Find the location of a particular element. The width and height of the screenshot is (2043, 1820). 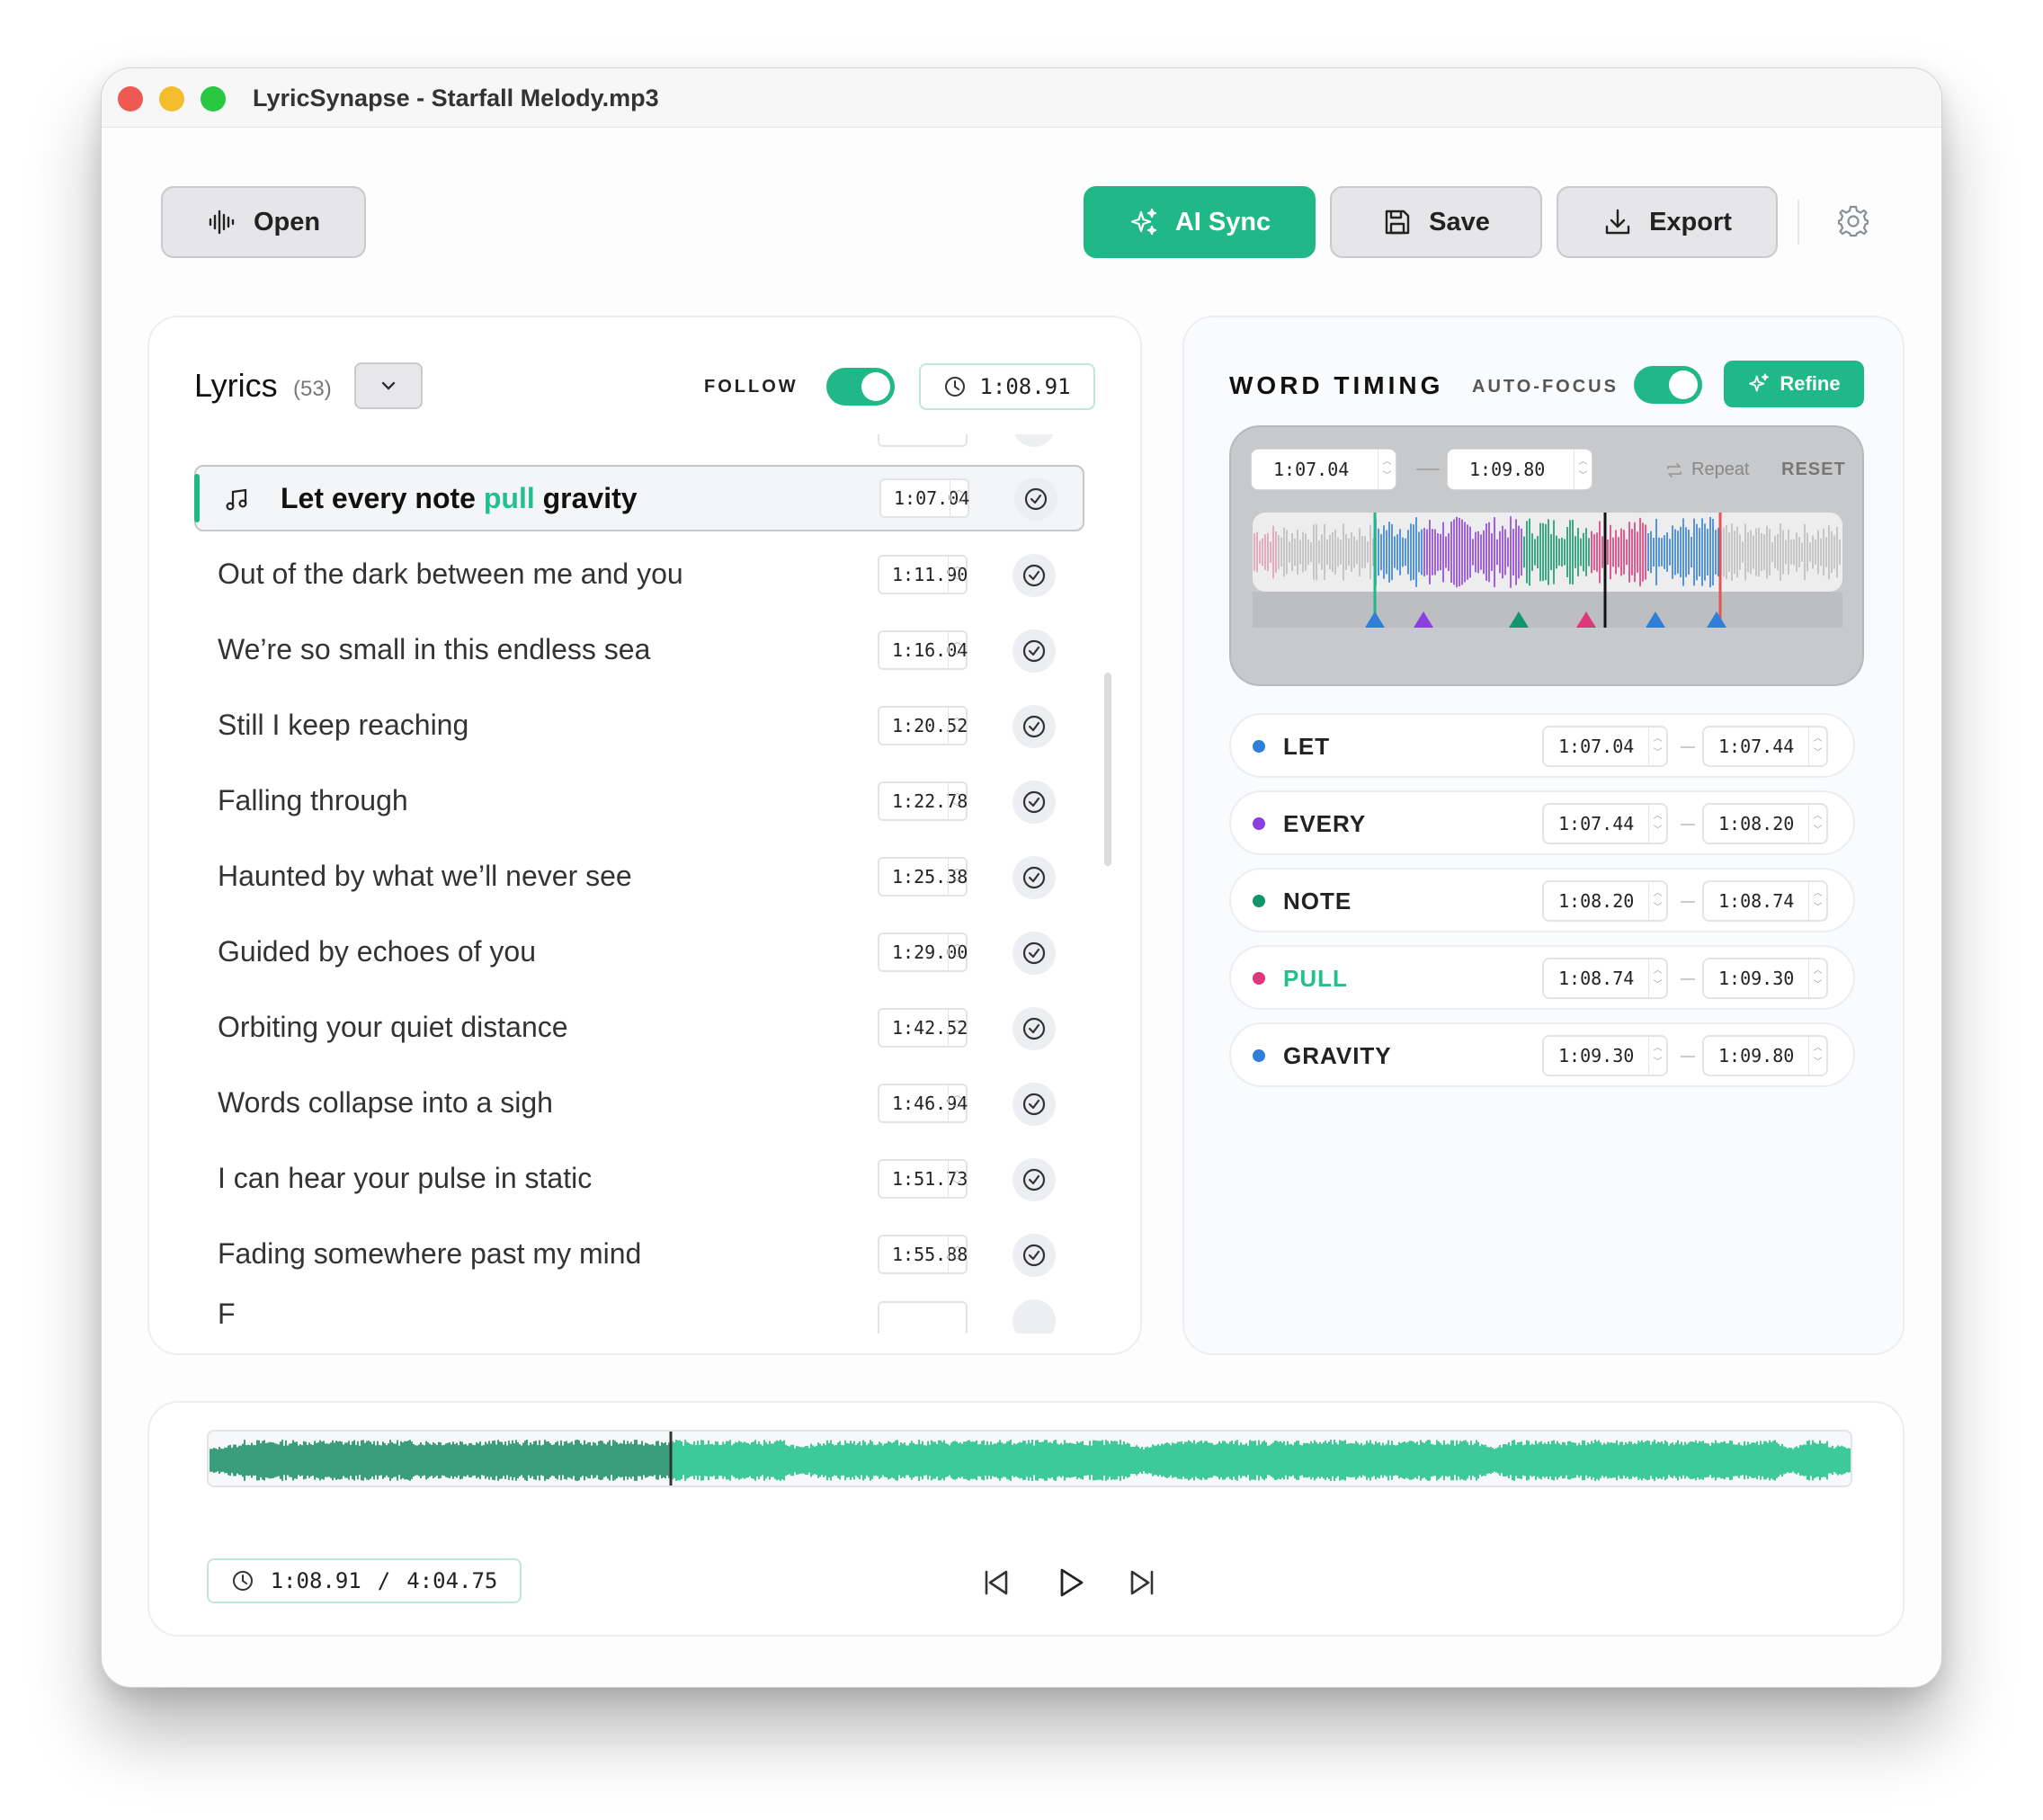

track-waveform is located at coordinates (1029, 1458).